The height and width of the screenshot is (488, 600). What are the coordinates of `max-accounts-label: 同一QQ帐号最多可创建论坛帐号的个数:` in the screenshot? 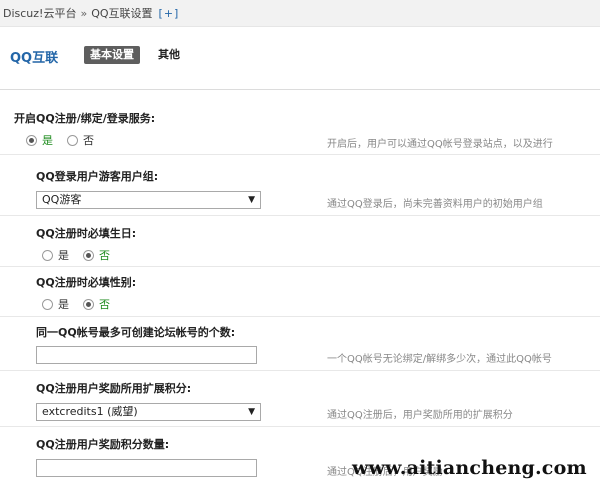 It's located at (136, 332).